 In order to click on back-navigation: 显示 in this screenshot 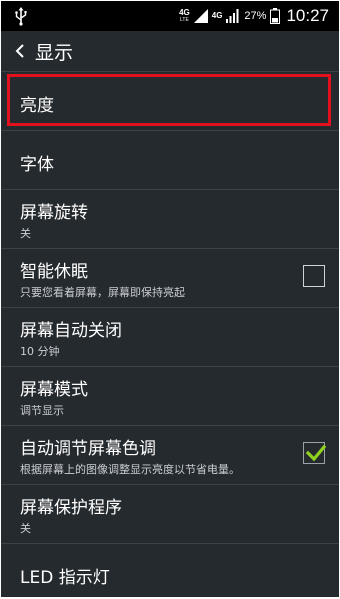, I will do `click(170, 51)`.